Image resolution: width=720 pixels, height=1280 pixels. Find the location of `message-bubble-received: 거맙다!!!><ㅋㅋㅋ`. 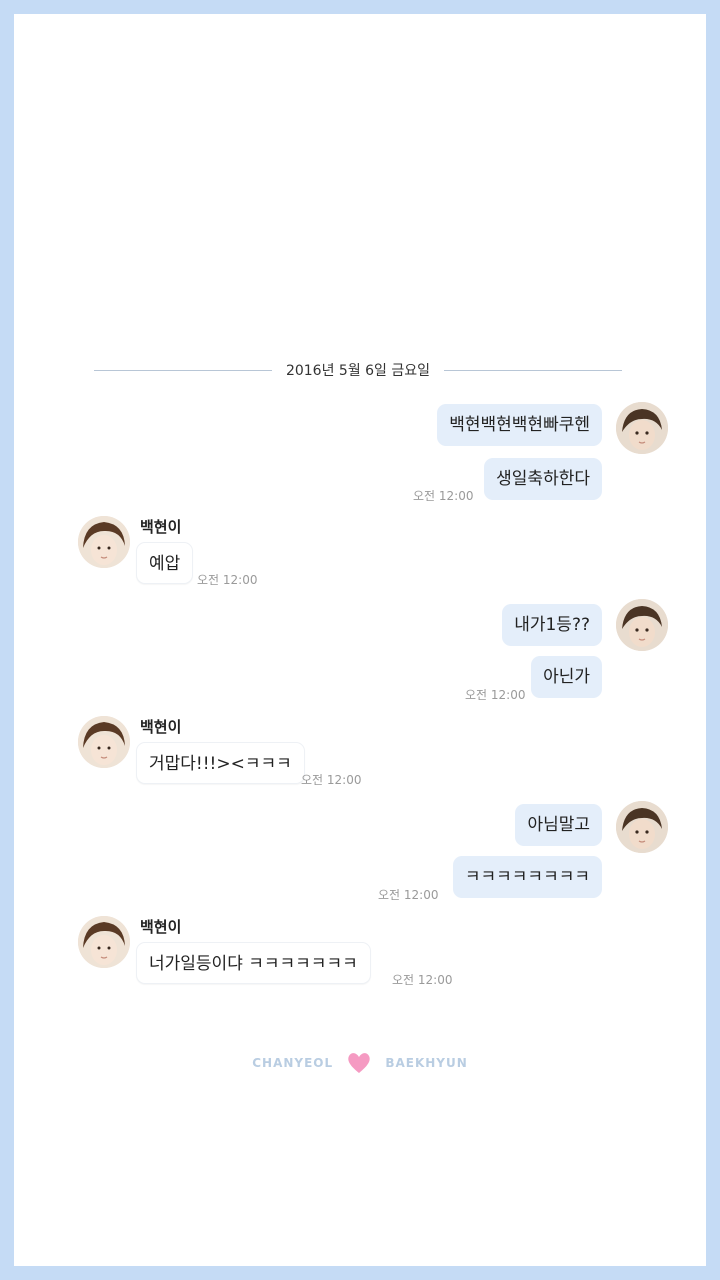

message-bubble-received: 거맙다!!!><ㅋㅋㅋ is located at coordinates (220, 763).